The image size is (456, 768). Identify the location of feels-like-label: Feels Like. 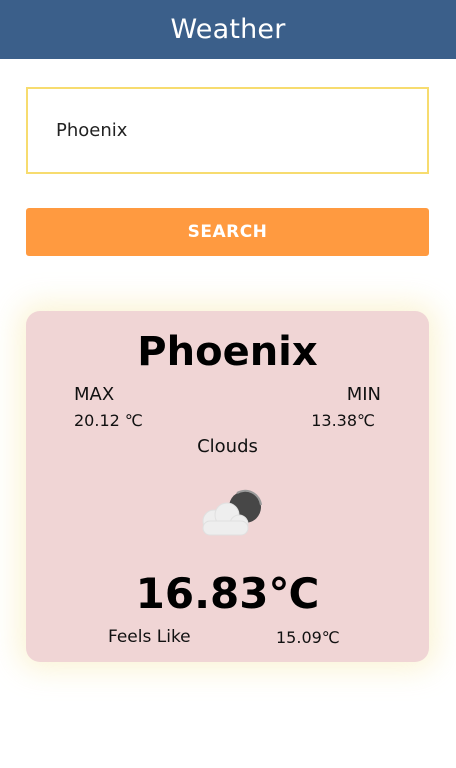
(149, 637).